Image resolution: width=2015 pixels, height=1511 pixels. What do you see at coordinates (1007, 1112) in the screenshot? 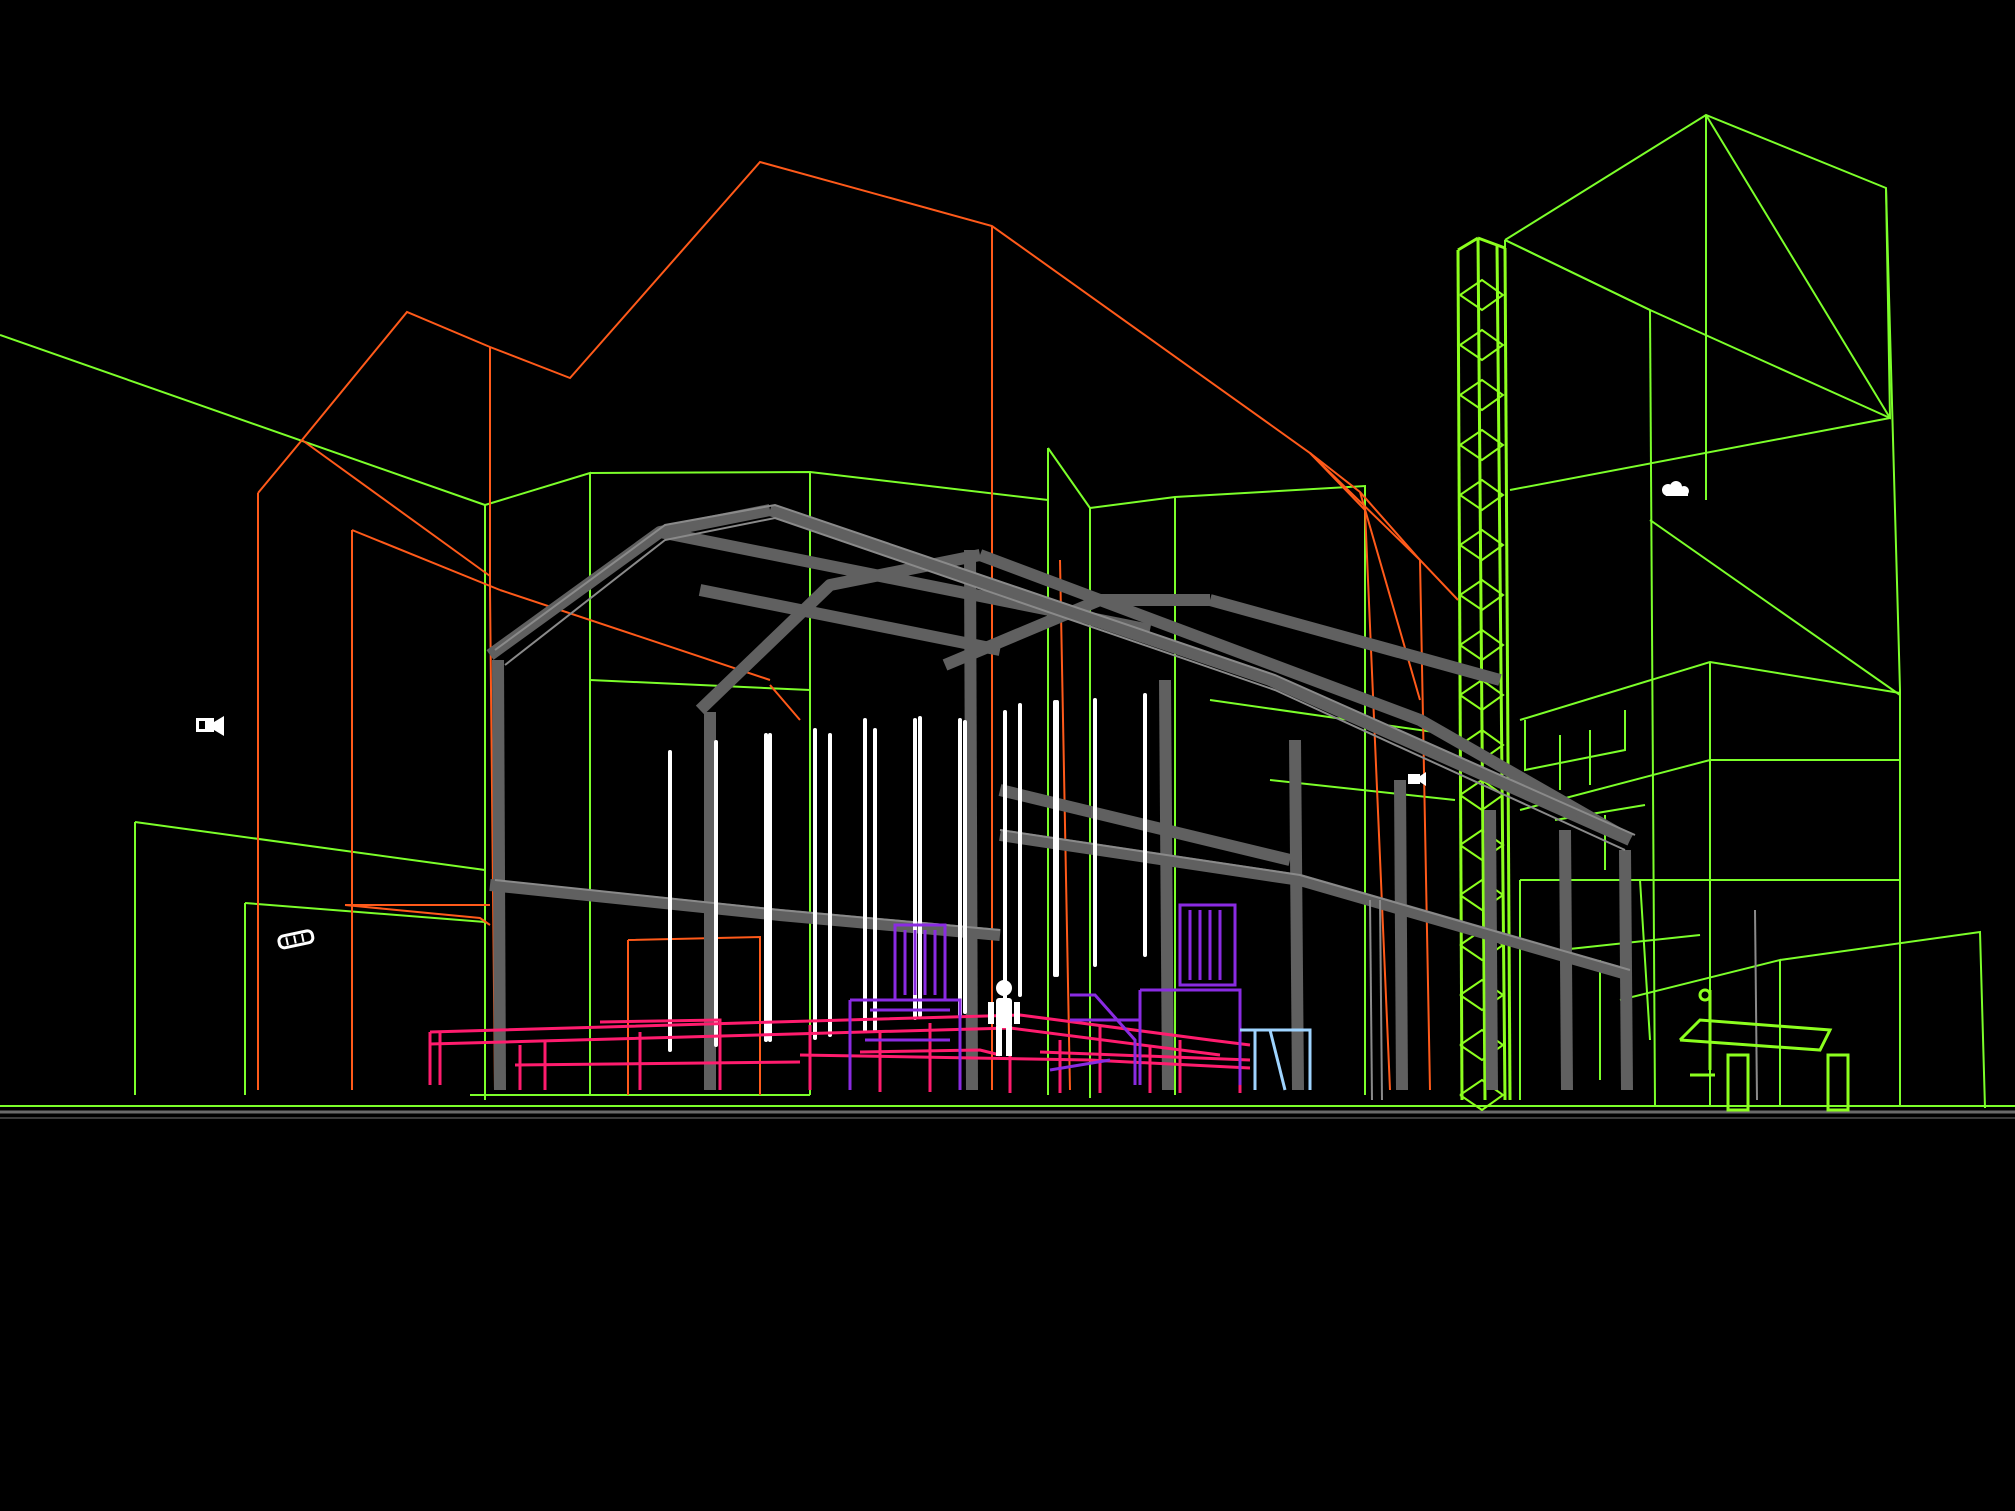
I see `ground-plane` at bounding box center [1007, 1112].